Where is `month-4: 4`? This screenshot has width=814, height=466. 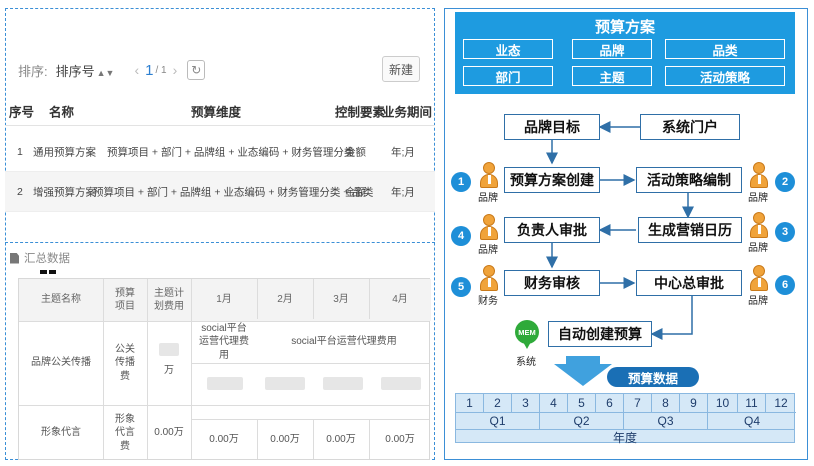
month-4: 4 is located at coordinates (554, 403).